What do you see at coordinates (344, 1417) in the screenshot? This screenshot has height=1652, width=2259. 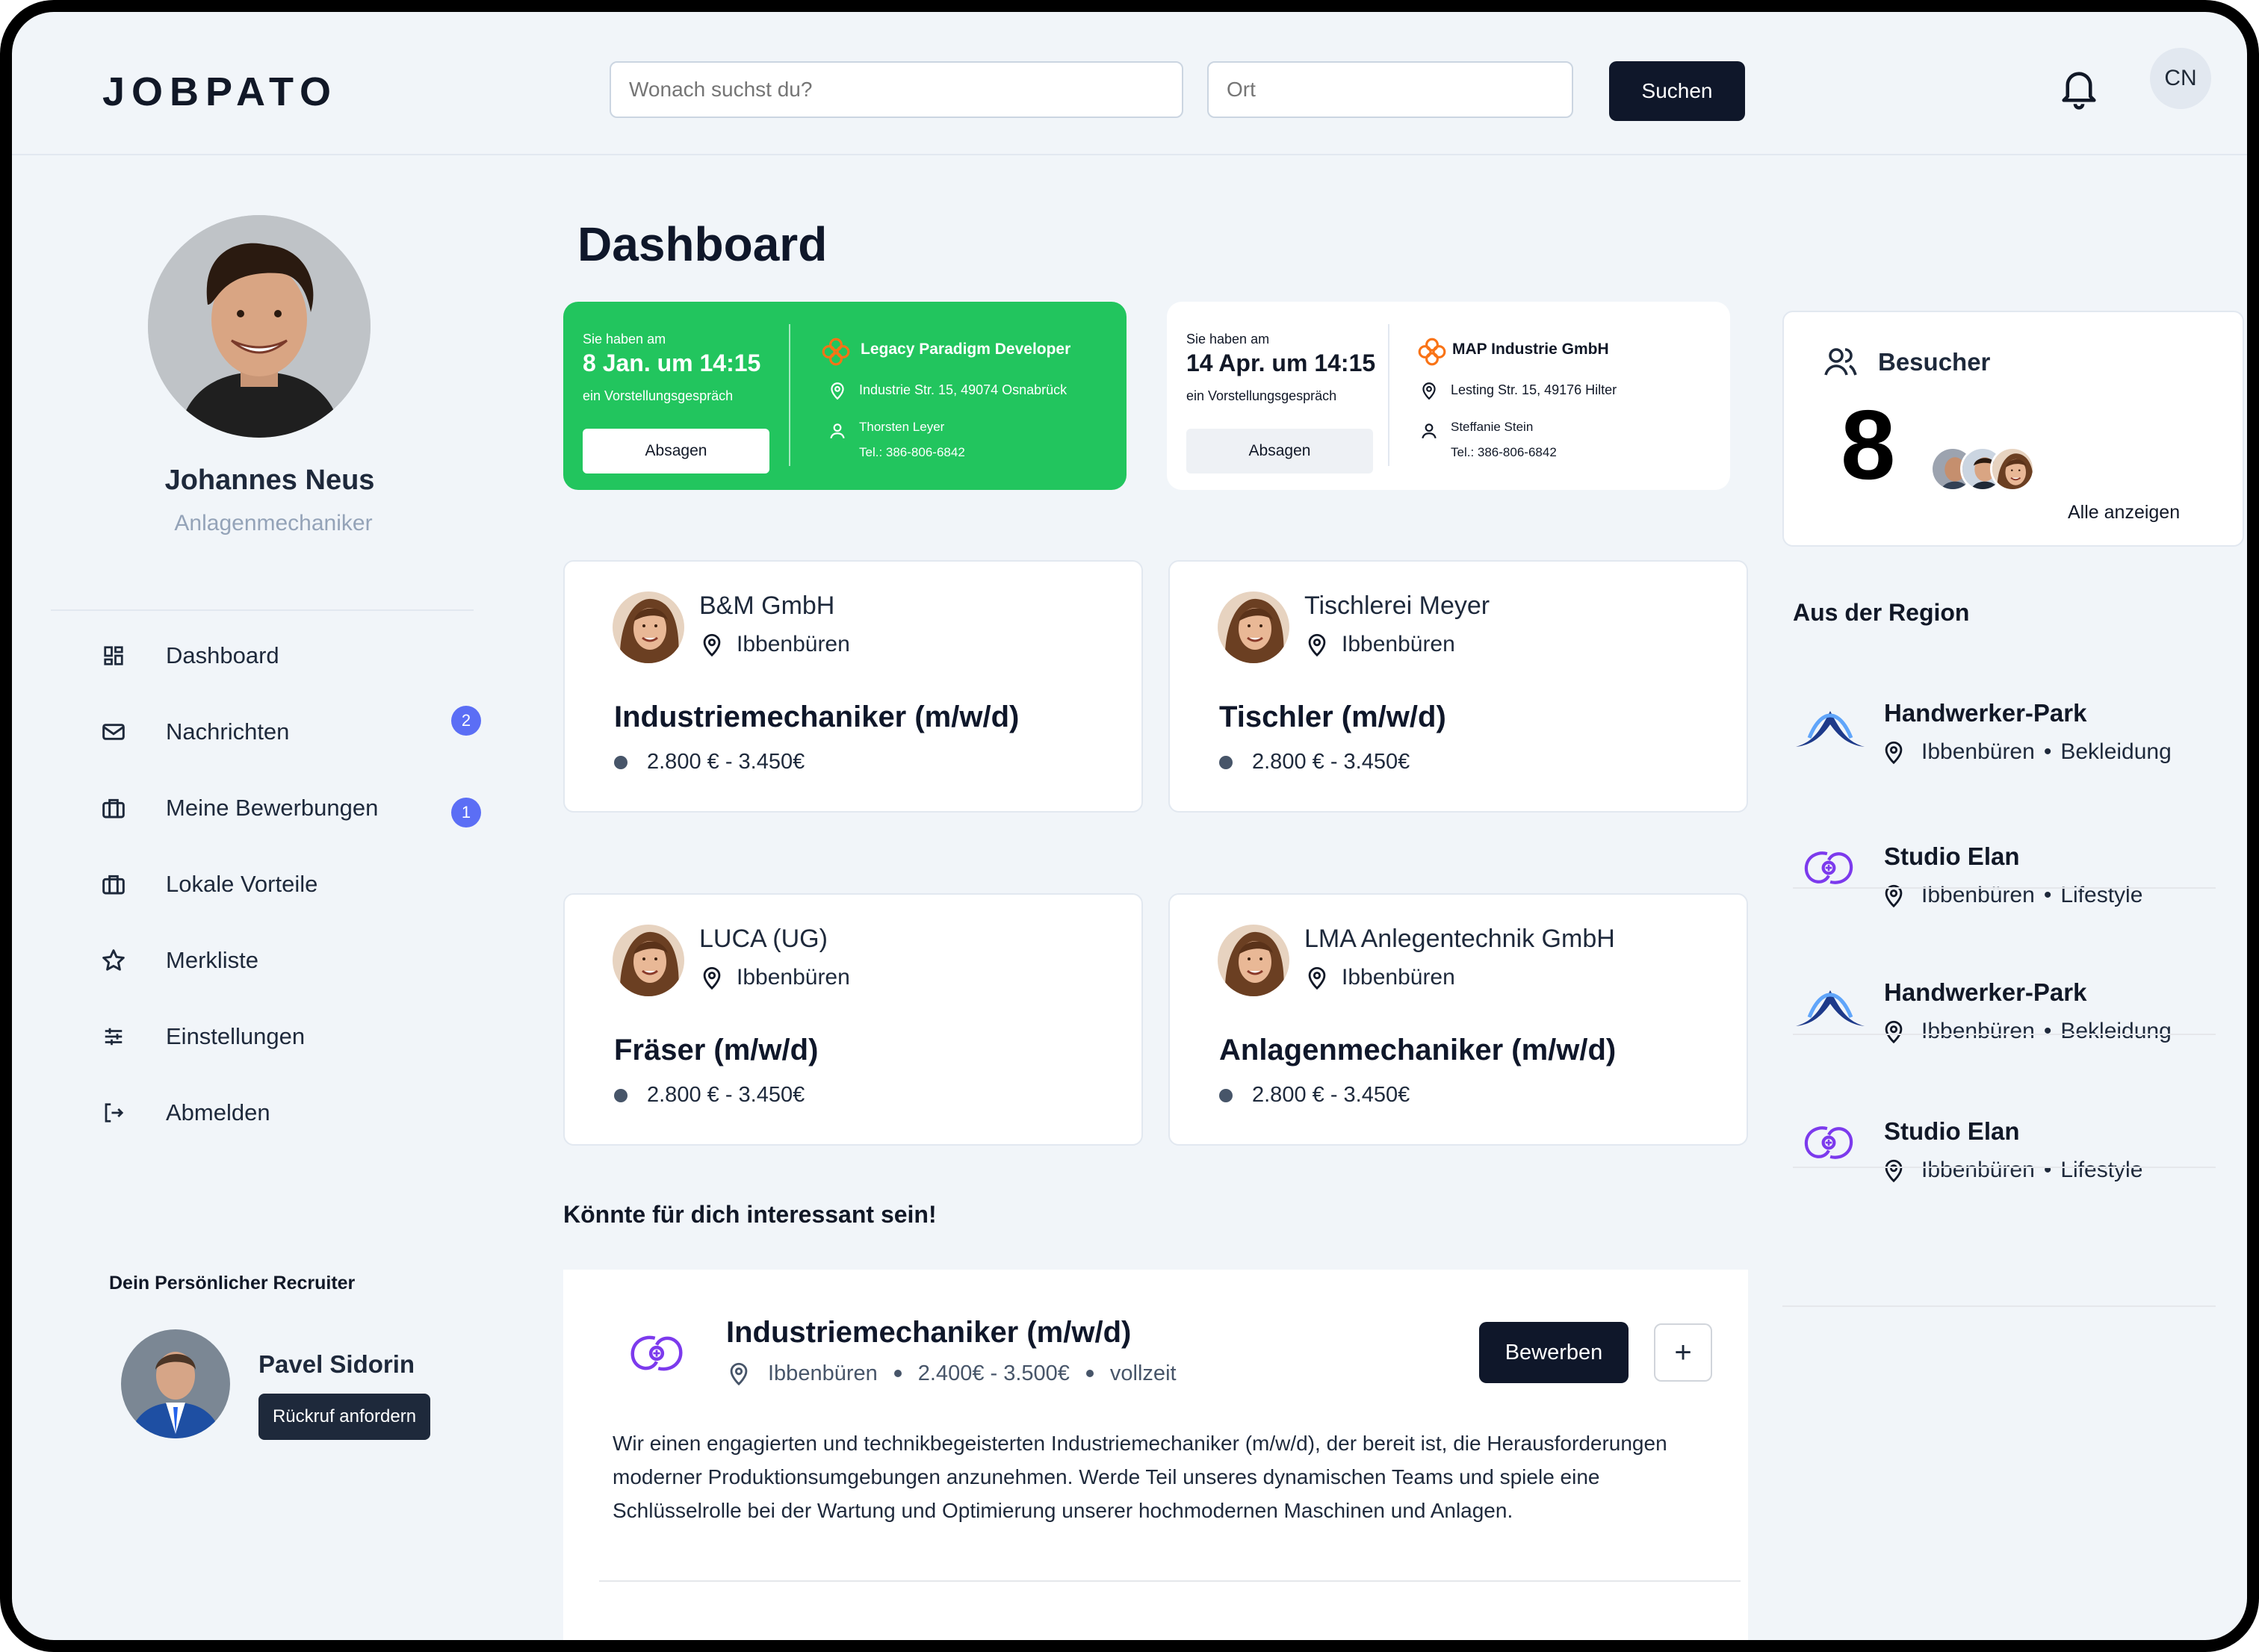 I see `request-callback-button: Rückruf anfordern` at bounding box center [344, 1417].